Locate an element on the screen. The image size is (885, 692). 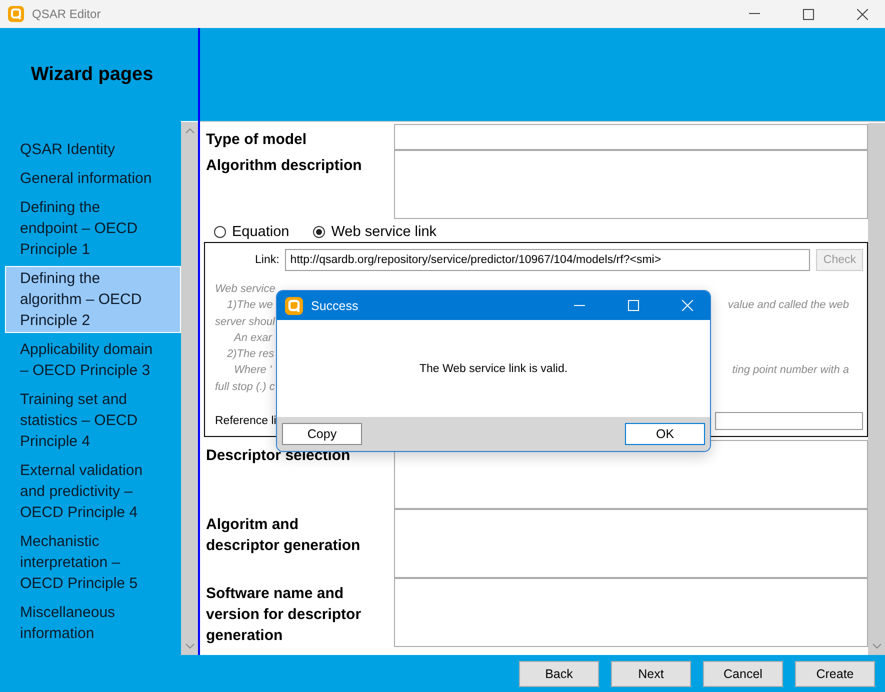
sidebar-item: External validation and predictivity – OECD Principle 4 is located at coordinates (93, 491).